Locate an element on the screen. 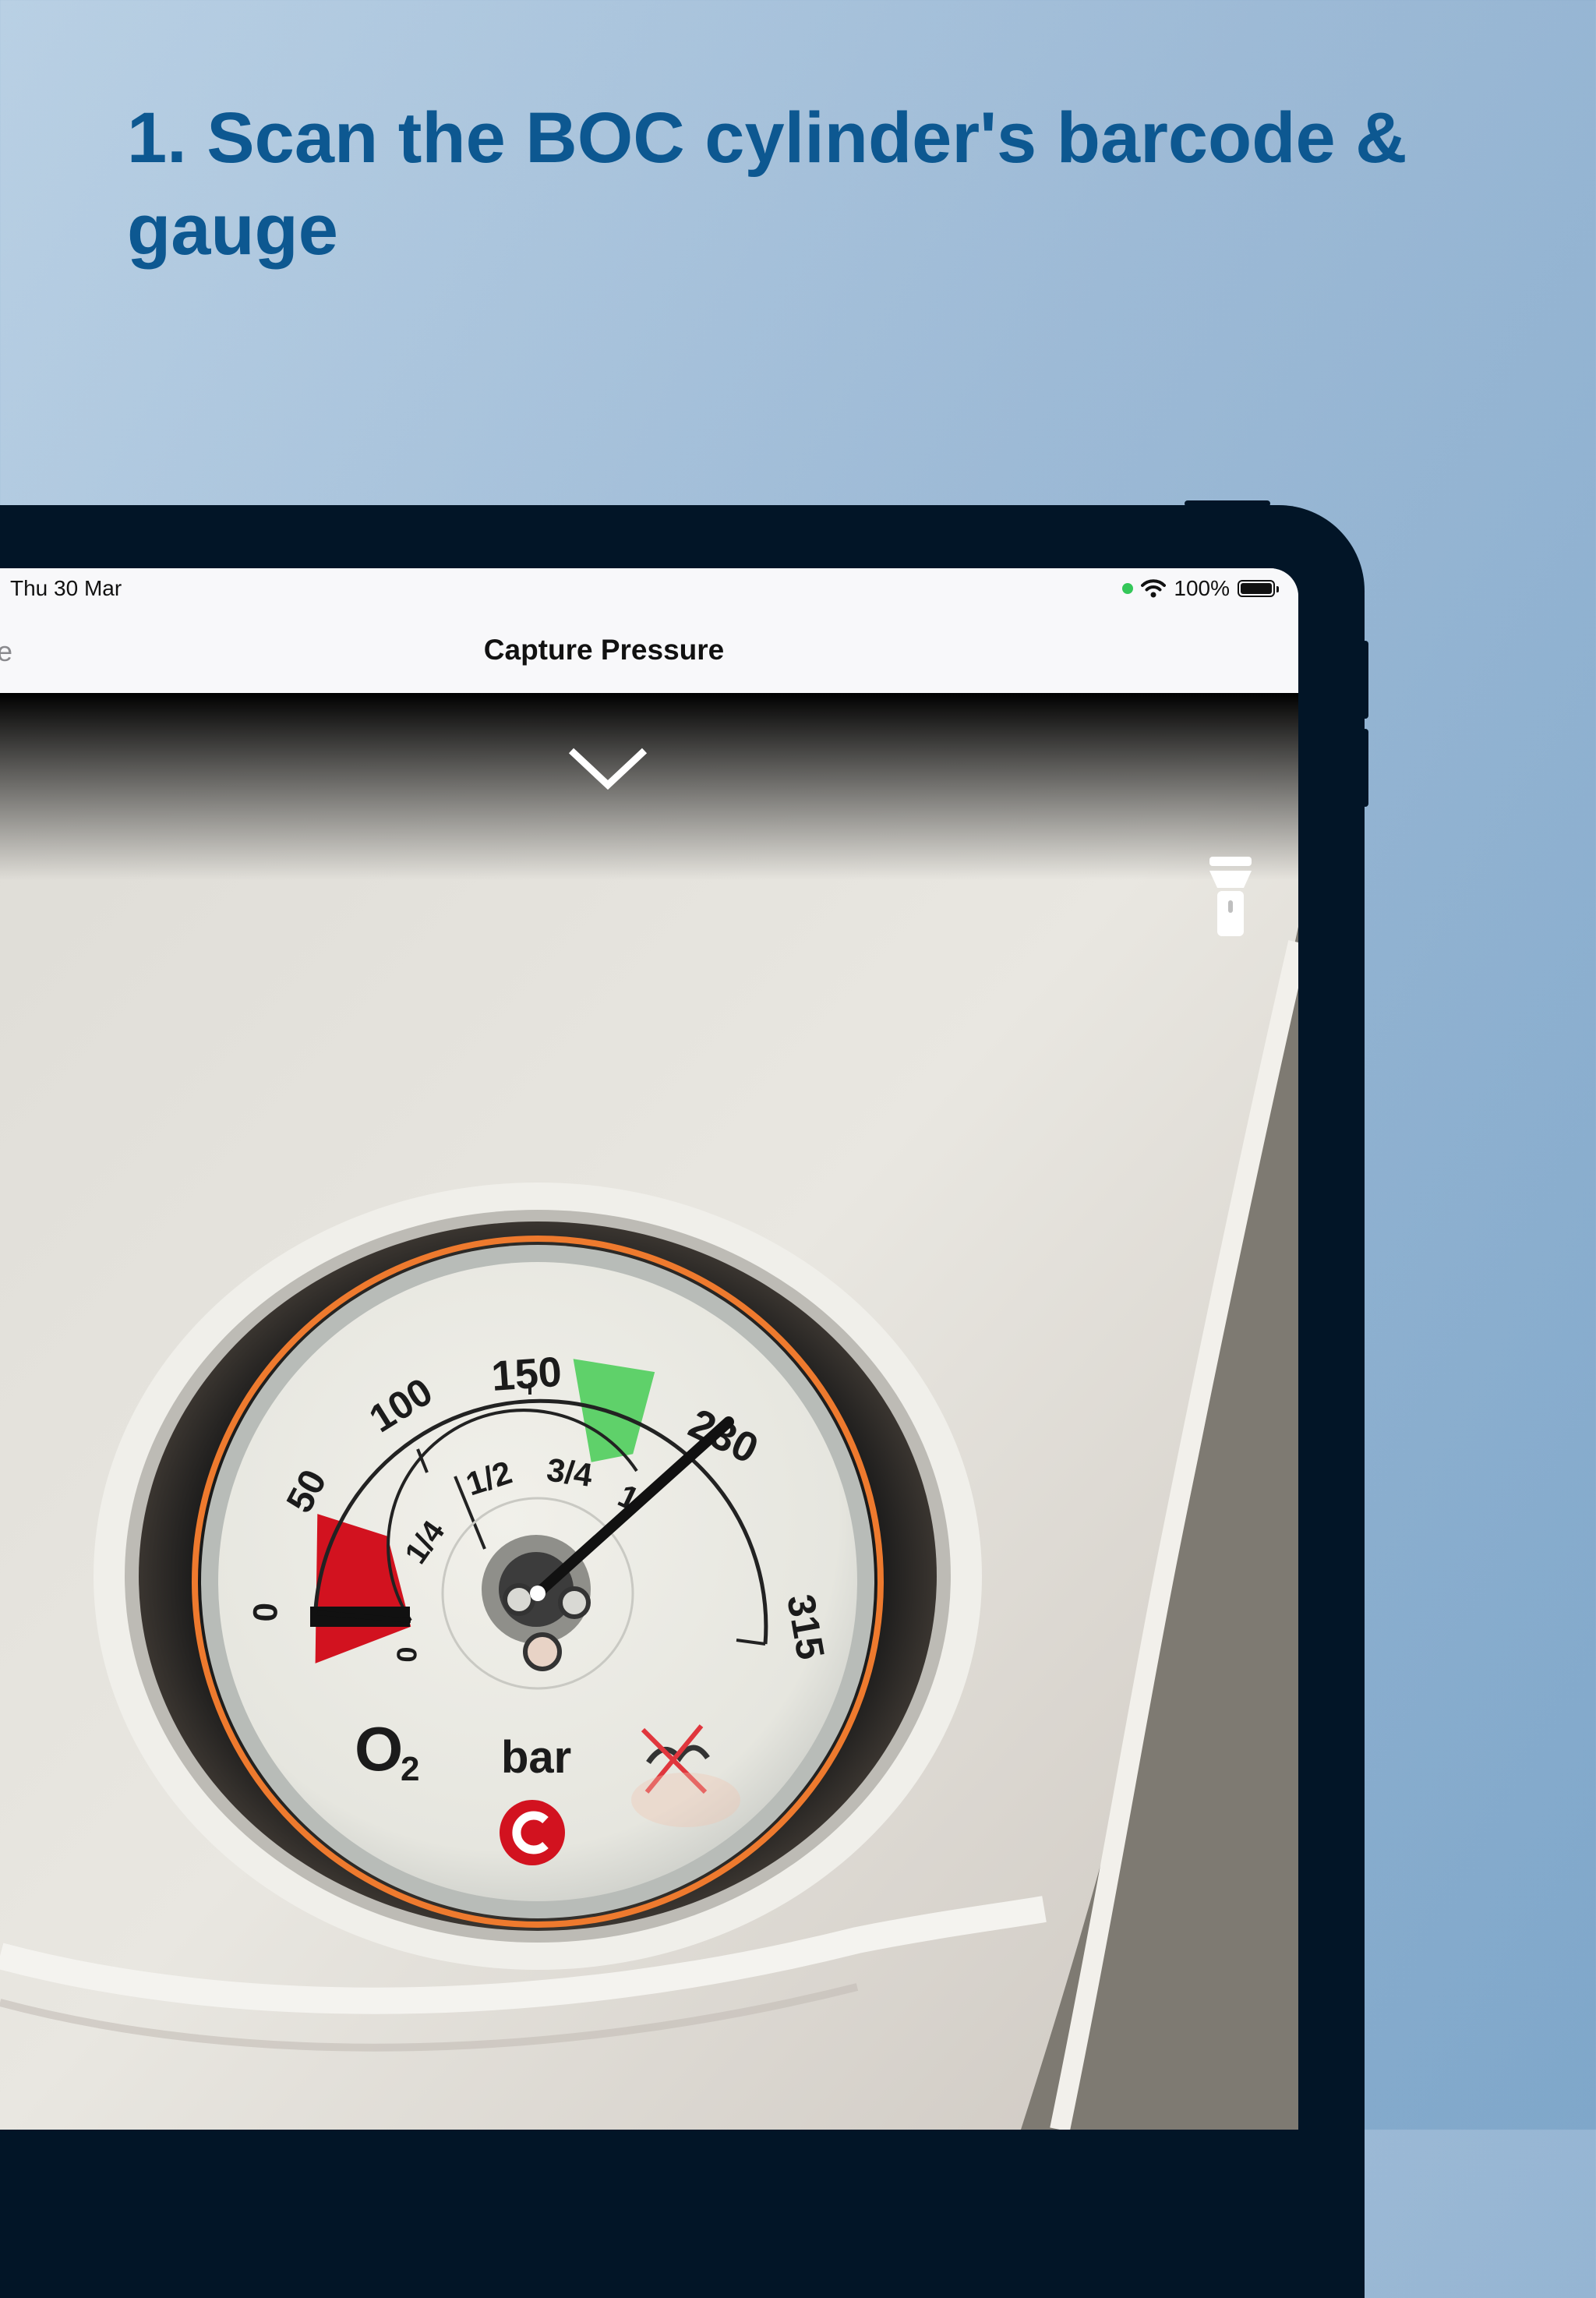 The width and height of the screenshot is (1596, 2298). chevron-down-icon is located at coordinates (608, 767).